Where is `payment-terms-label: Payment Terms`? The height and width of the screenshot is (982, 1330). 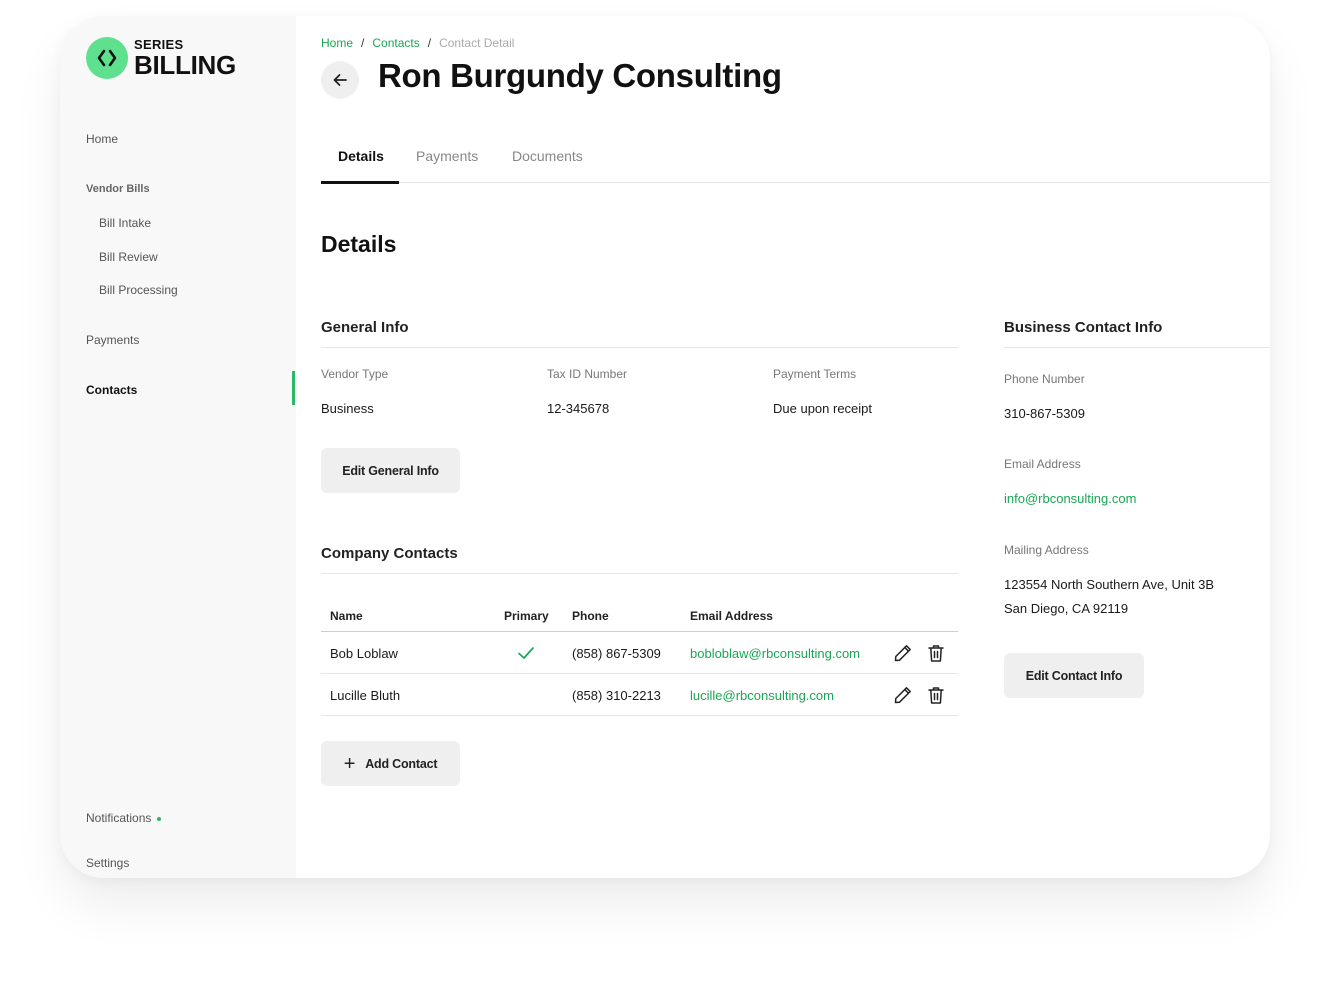 payment-terms-label: Payment Terms is located at coordinates (815, 374).